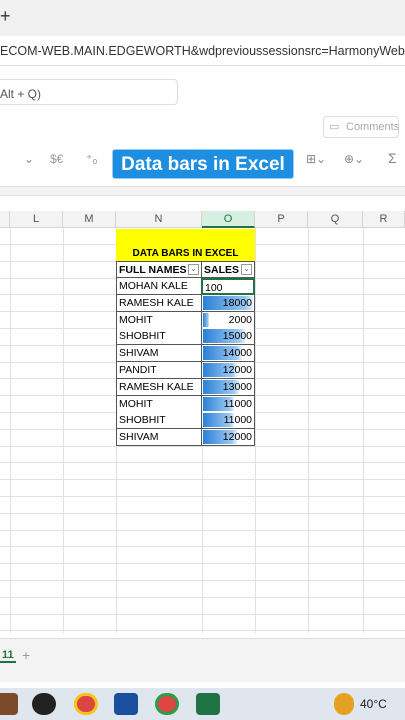  What do you see at coordinates (5, 219) in the screenshot?
I see `column-header-partial` at bounding box center [5, 219].